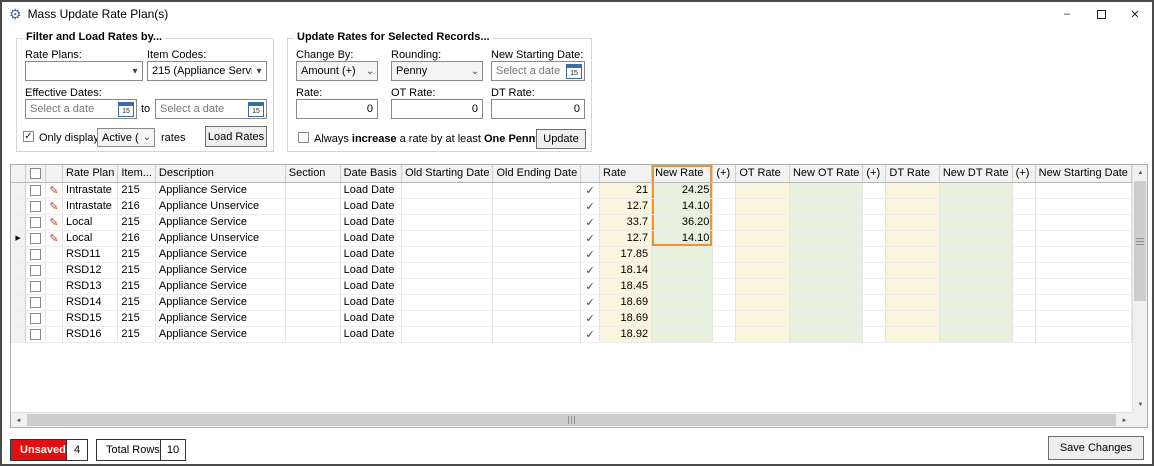 This screenshot has width=1154, height=466. Describe the element at coordinates (1095, 448) in the screenshot. I see `save-changes-button: Save Changes` at that location.